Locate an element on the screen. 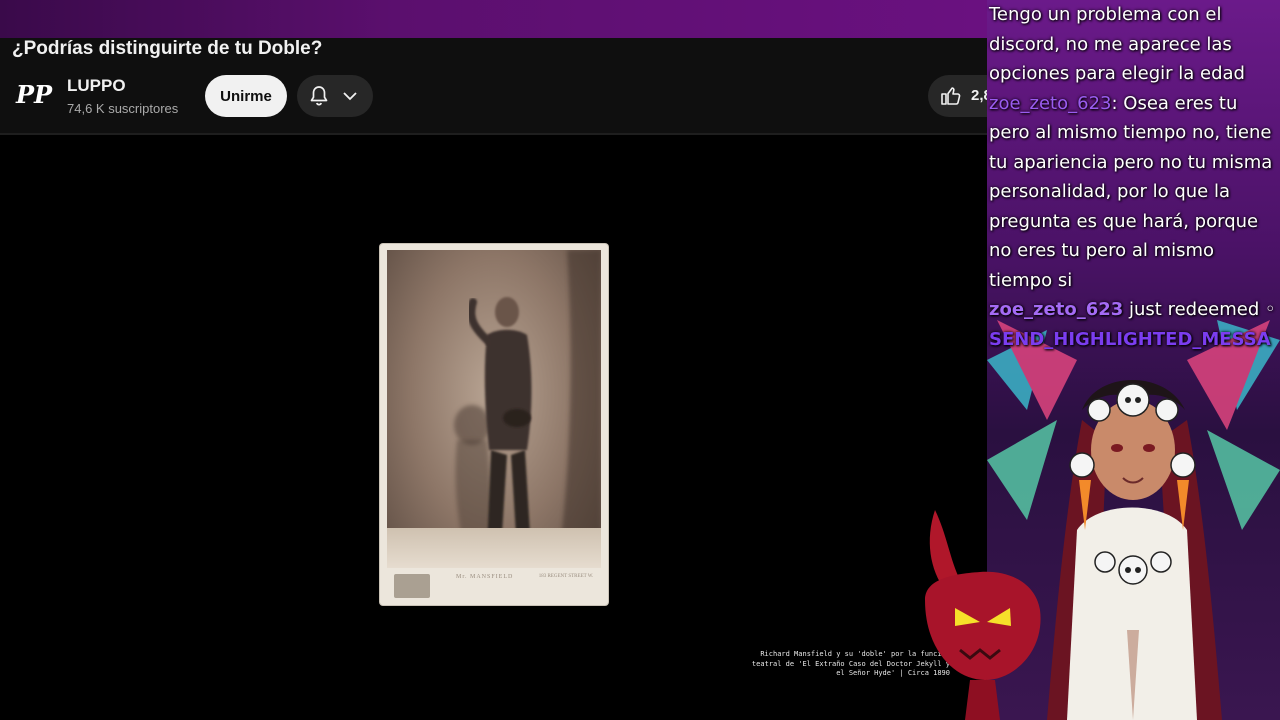  photo-floor is located at coordinates (494, 548).